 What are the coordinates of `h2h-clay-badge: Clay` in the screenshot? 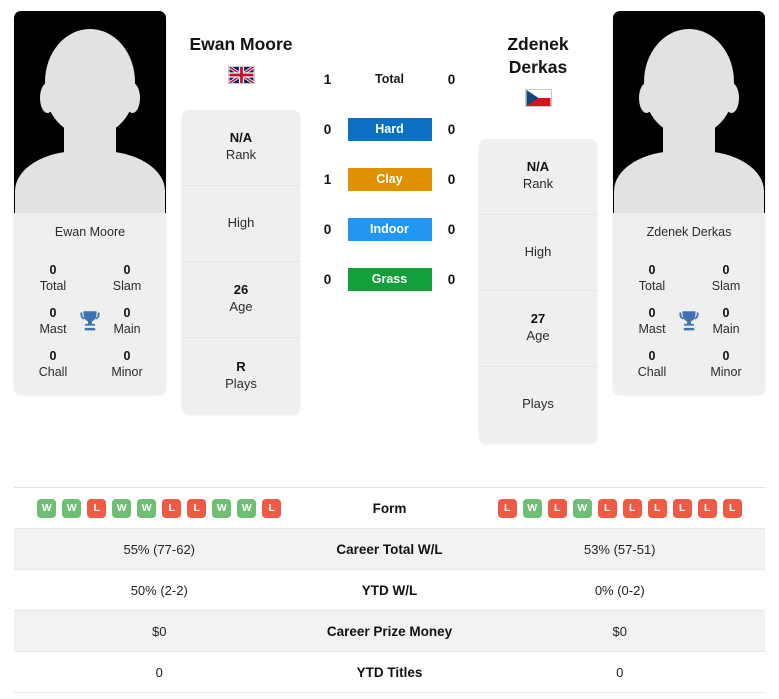 It's located at (389, 179).